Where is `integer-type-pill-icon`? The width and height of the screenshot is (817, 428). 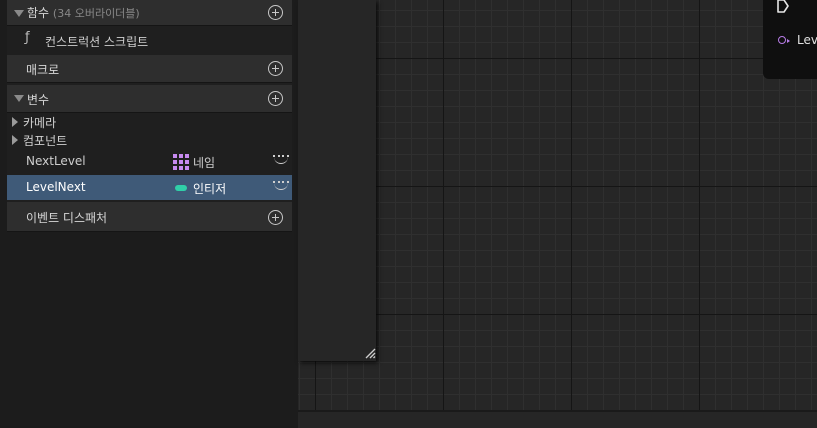
integer-type-pill-icon is located at coordinates (181, 188).